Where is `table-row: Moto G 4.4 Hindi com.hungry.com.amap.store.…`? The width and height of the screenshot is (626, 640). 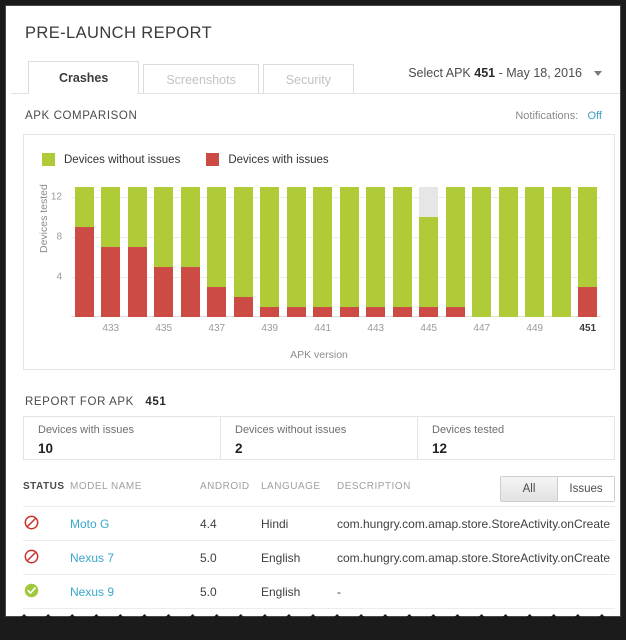
table-row: Moto G 4.4 Hindi com.hungry.com.amap.store.… is located at coordinates (319, 523).